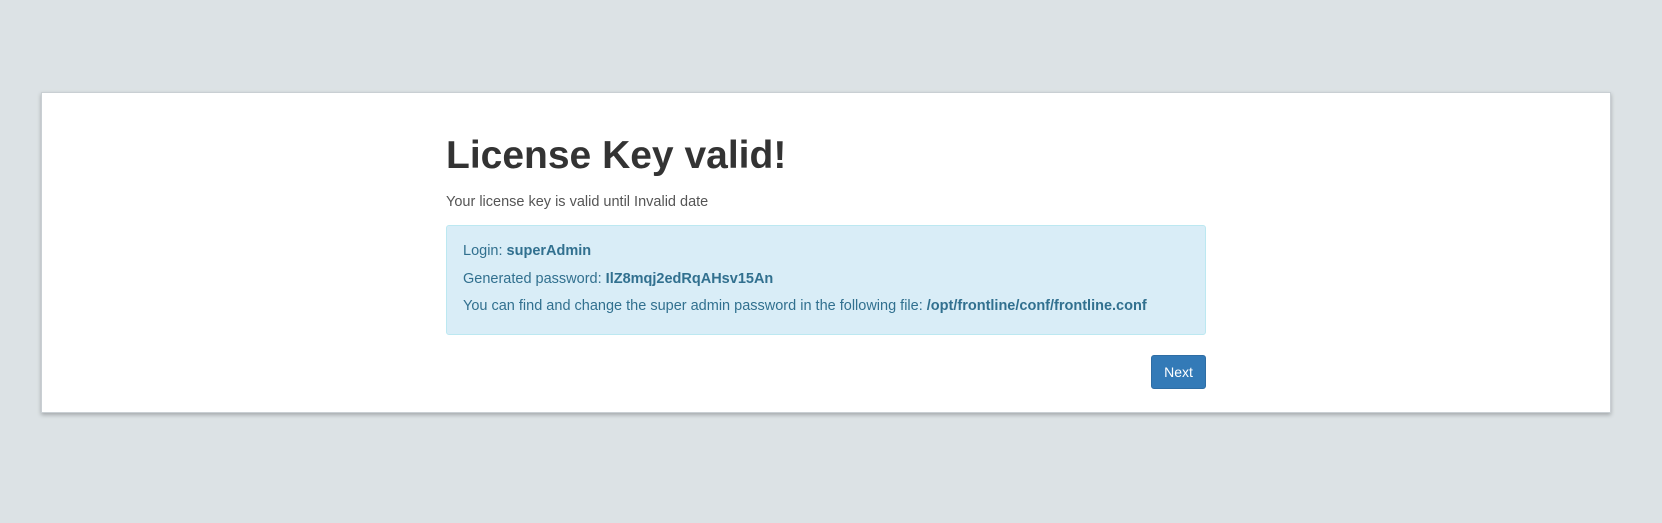 The width and height of the screenshot is (1662, 523). I want to click on login-label: Login:, so click(485, 251).